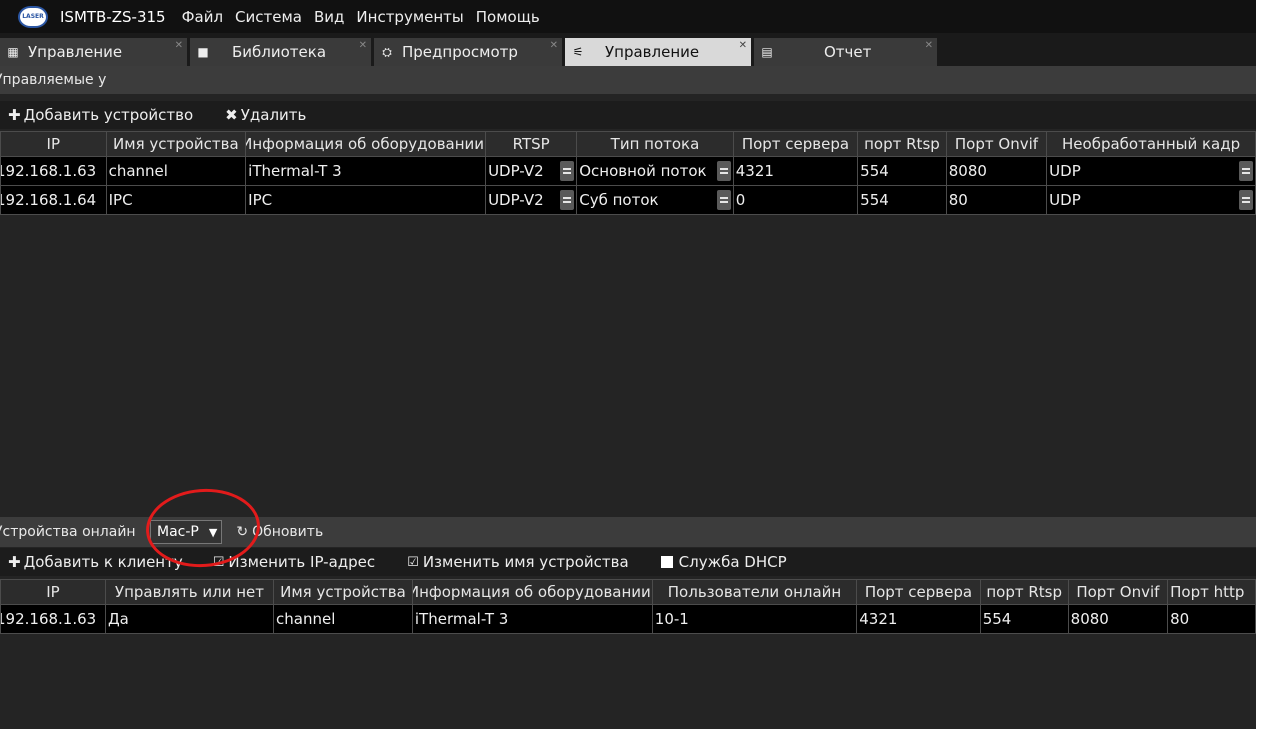 This screenshot has width=1269, height=729. What do you see at coordinates (460, 52) in the screenshot?
I see `tab-label: Предпросмотр` at bounding box center [460, 52].